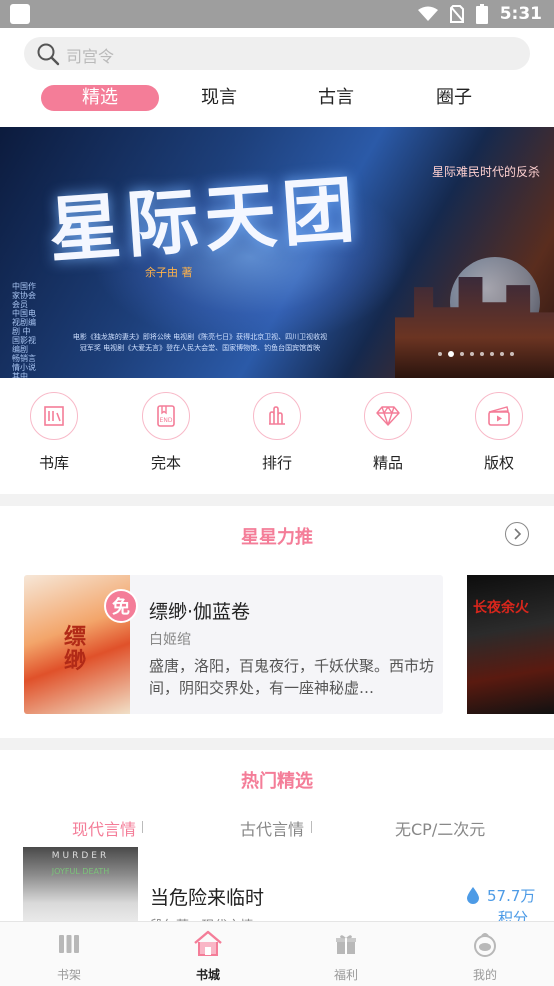  I want to click on banner-side-text: 中国作家协会会员 中国电视剧编剧 中国影视编剧 畅销言情小说 其中 主持人, so click(24, 330).